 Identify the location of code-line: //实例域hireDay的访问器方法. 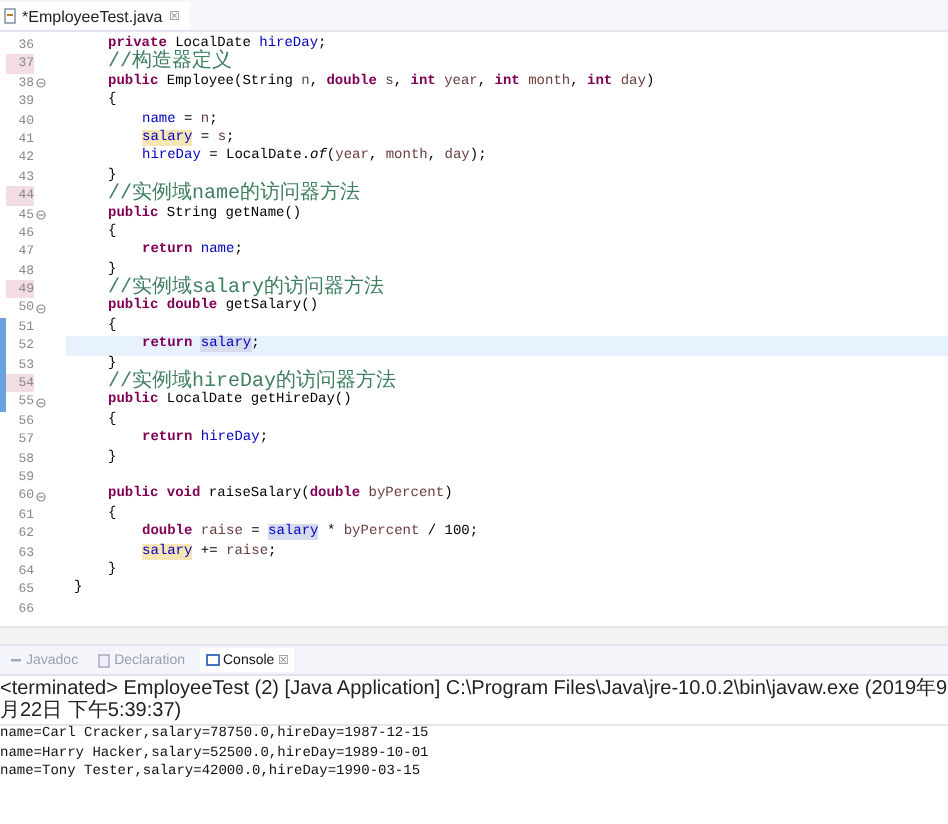
(251, 383).